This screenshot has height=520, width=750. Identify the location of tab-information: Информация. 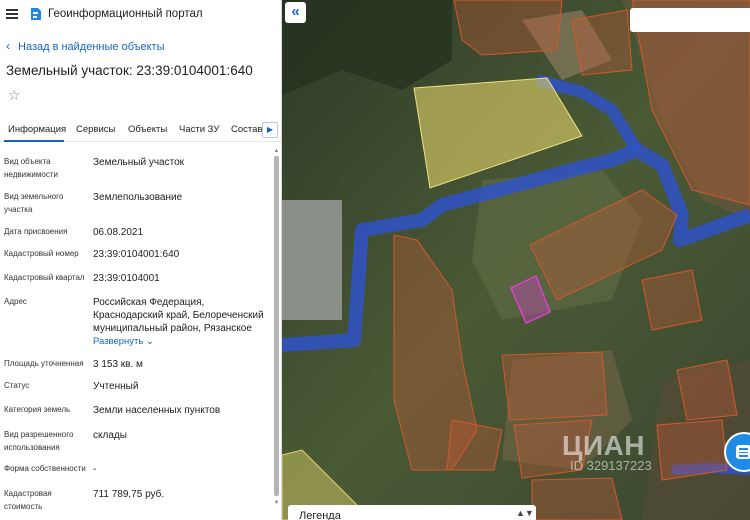
(37, 129).